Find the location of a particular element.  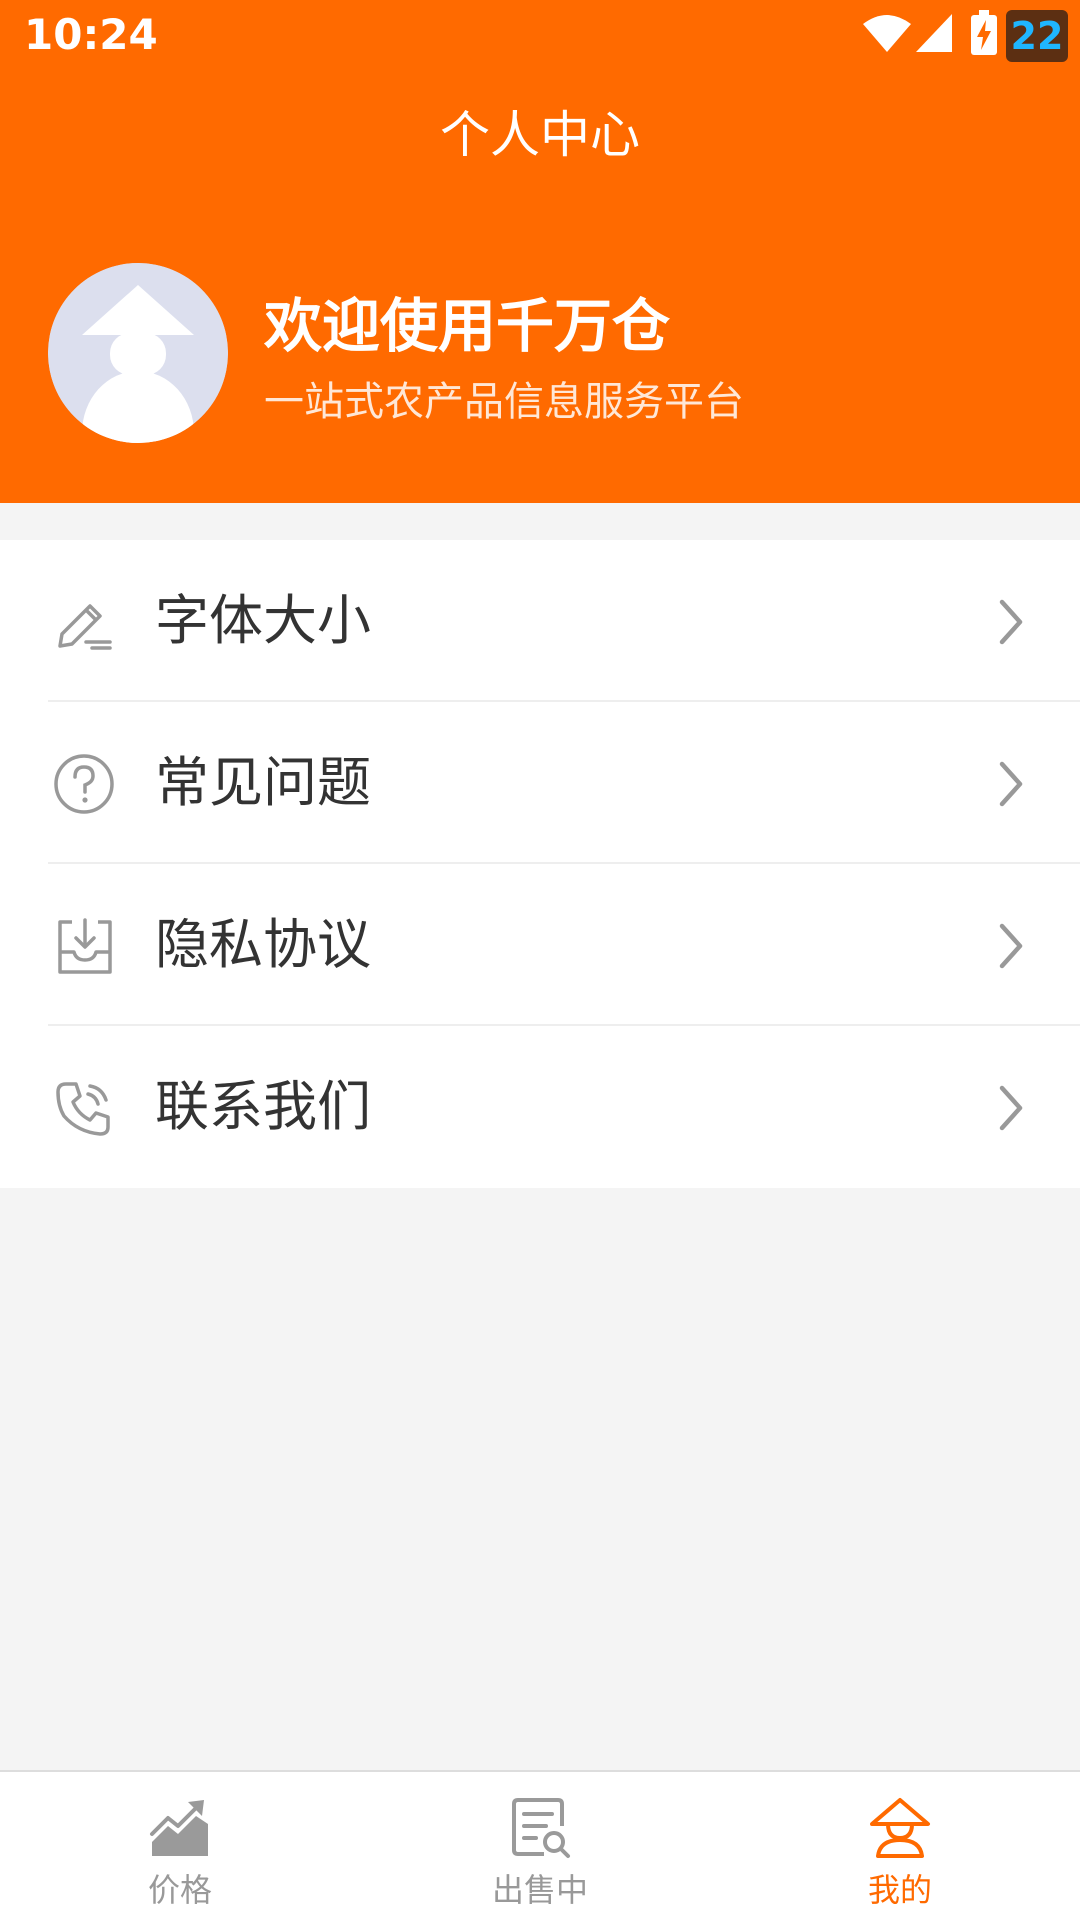

status-bar: 10:24 22 is located at coordinates (540, 36).